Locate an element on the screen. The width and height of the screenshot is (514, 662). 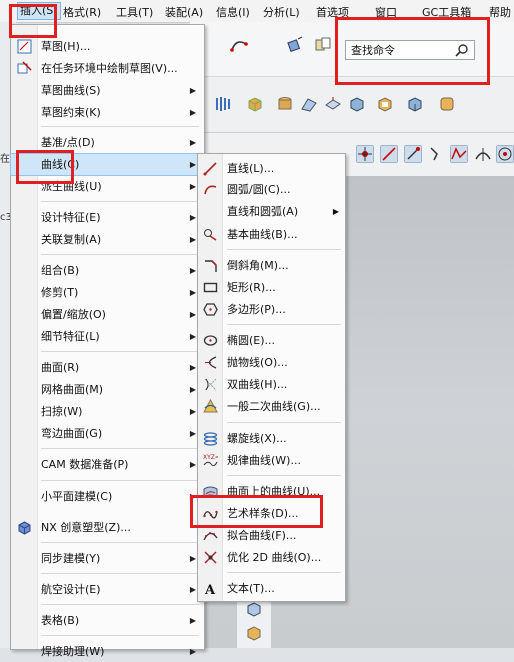
menu-item-synchronous-modeling: 同步建模(Y) ▶ is located at coordinates (107, 558).